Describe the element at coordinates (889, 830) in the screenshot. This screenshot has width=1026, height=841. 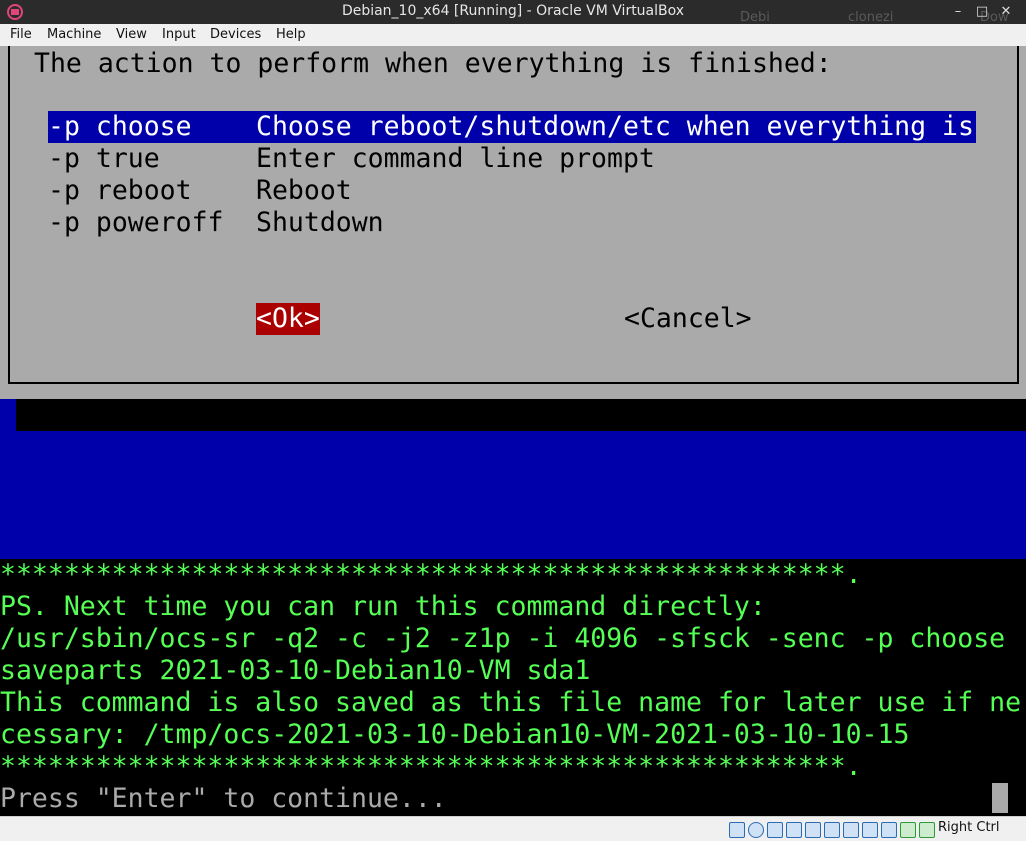
I see `mouse-integration-icon` at that location.